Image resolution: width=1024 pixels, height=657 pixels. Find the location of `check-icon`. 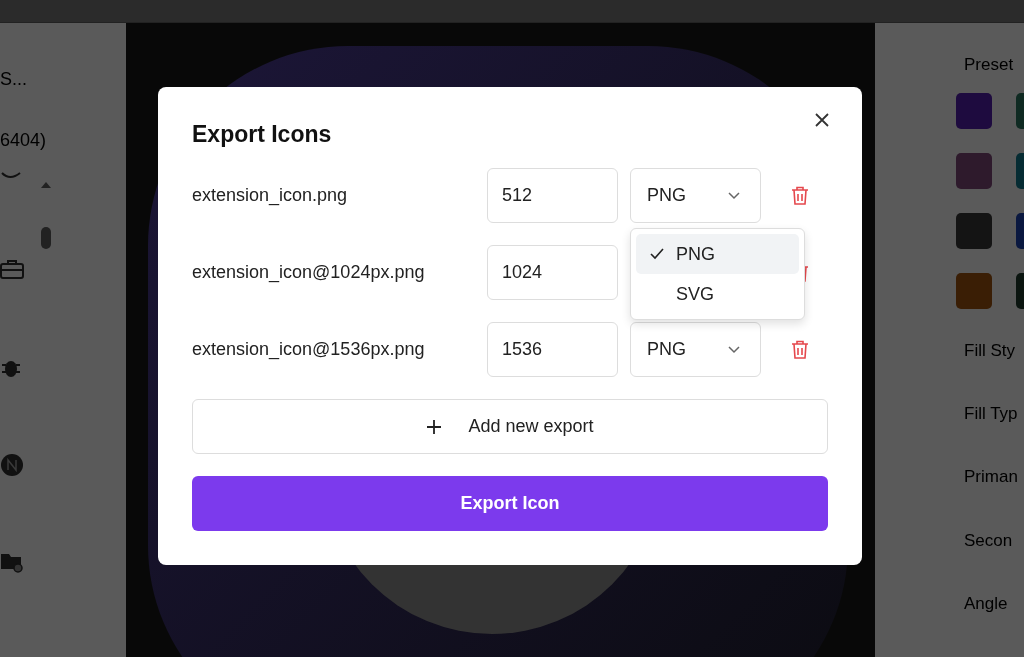

check-icon is located at coordinates (657, 254).